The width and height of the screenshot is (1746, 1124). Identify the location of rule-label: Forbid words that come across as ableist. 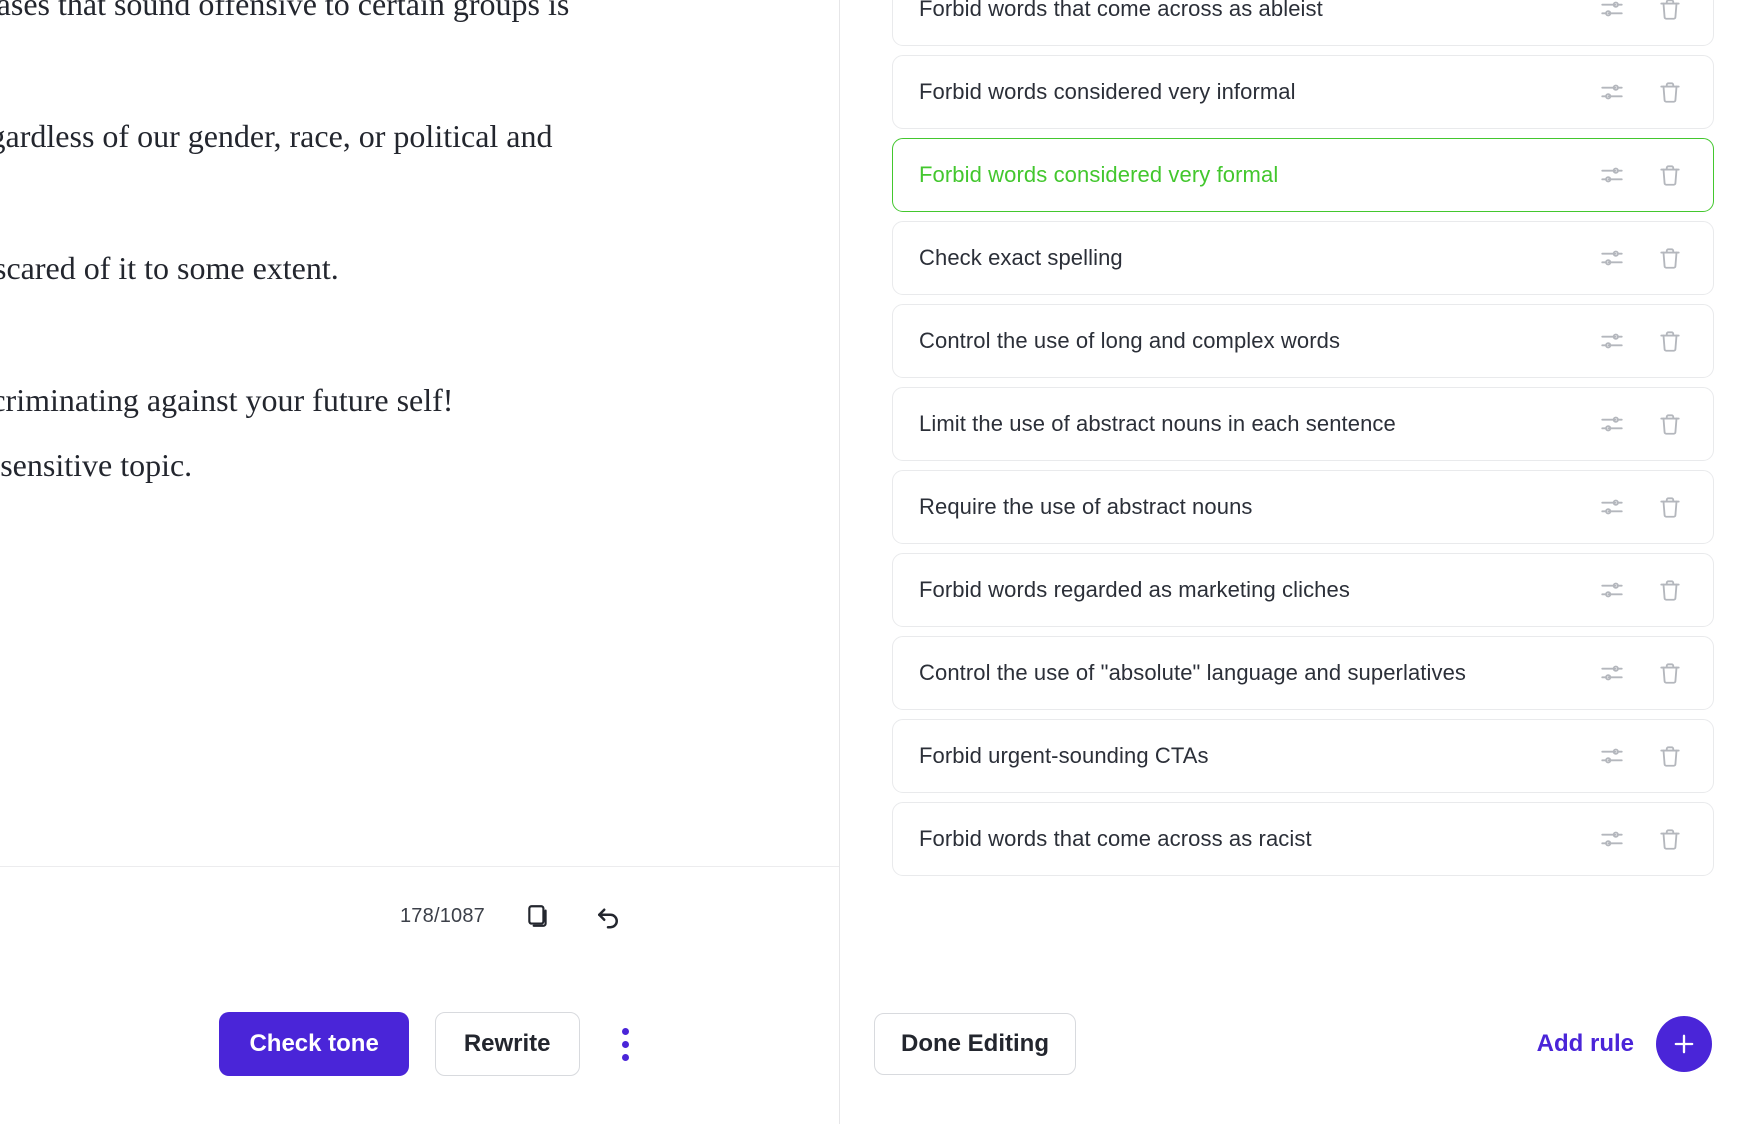
(1121, 10).